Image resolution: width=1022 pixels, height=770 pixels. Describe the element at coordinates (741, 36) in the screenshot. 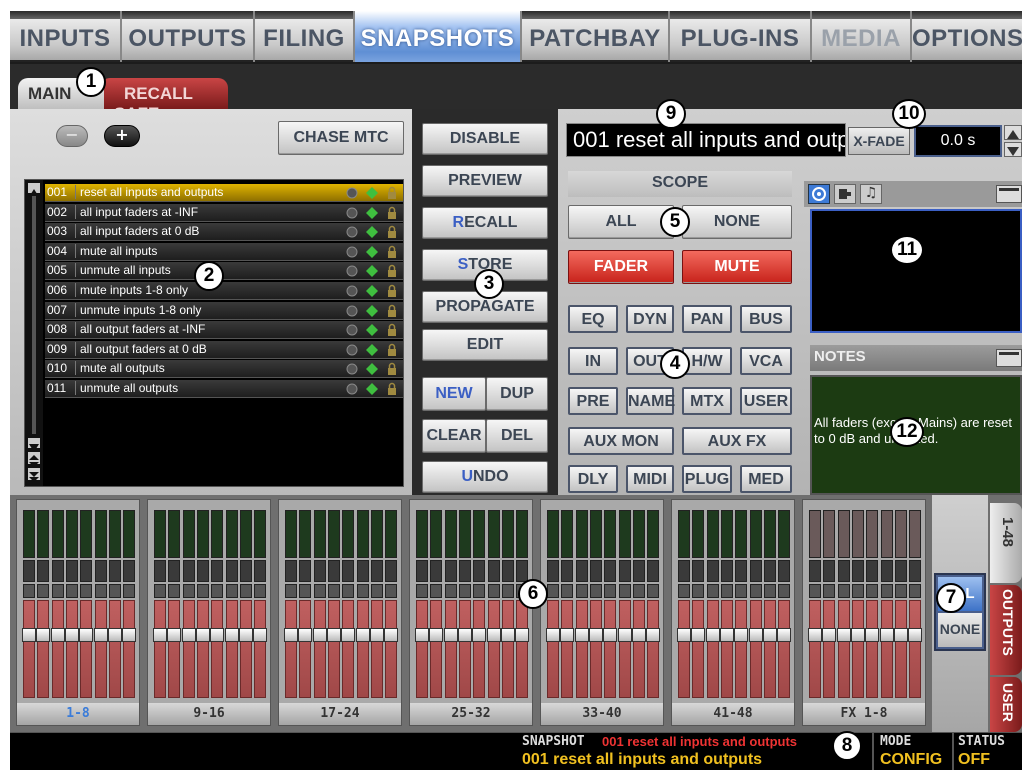

I see `tab-plug-ins: PLUG-INS` at that location.